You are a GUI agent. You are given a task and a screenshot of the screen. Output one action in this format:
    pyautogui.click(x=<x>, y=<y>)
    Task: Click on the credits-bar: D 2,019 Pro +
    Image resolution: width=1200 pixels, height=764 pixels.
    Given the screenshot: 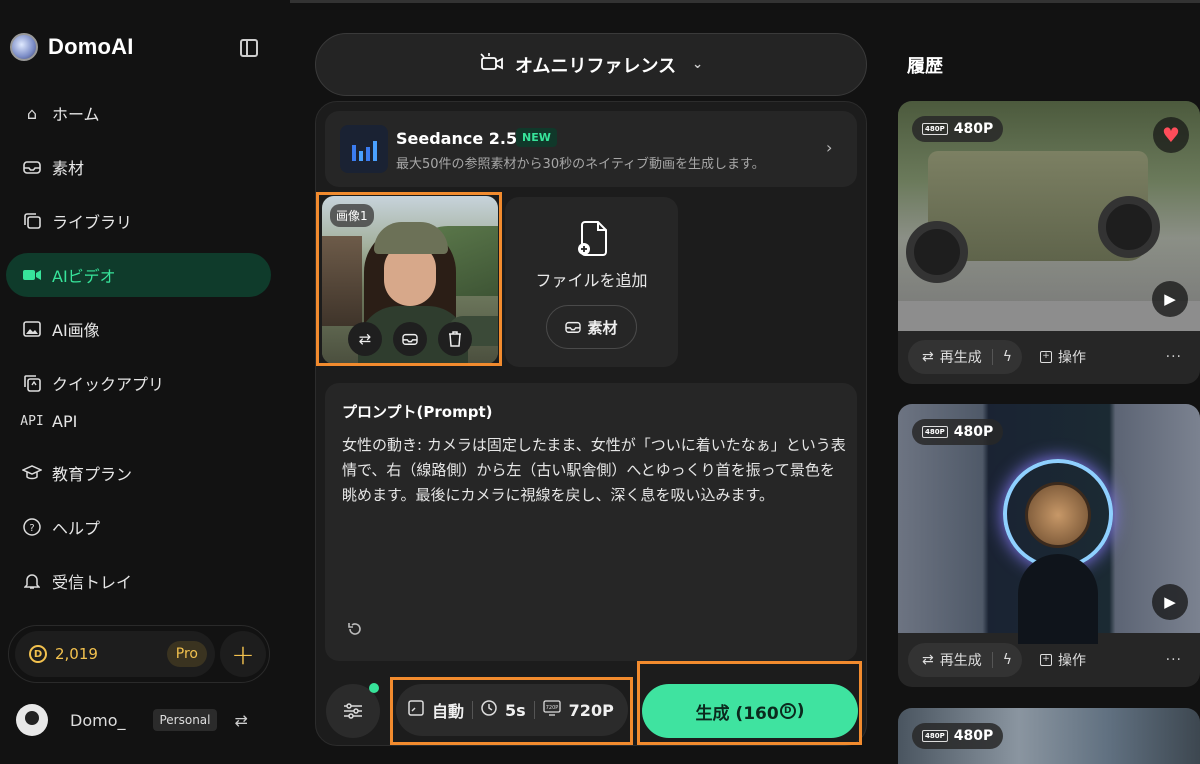 What is the action you would take?
    pyautogui.click(x=139, y=654)
    